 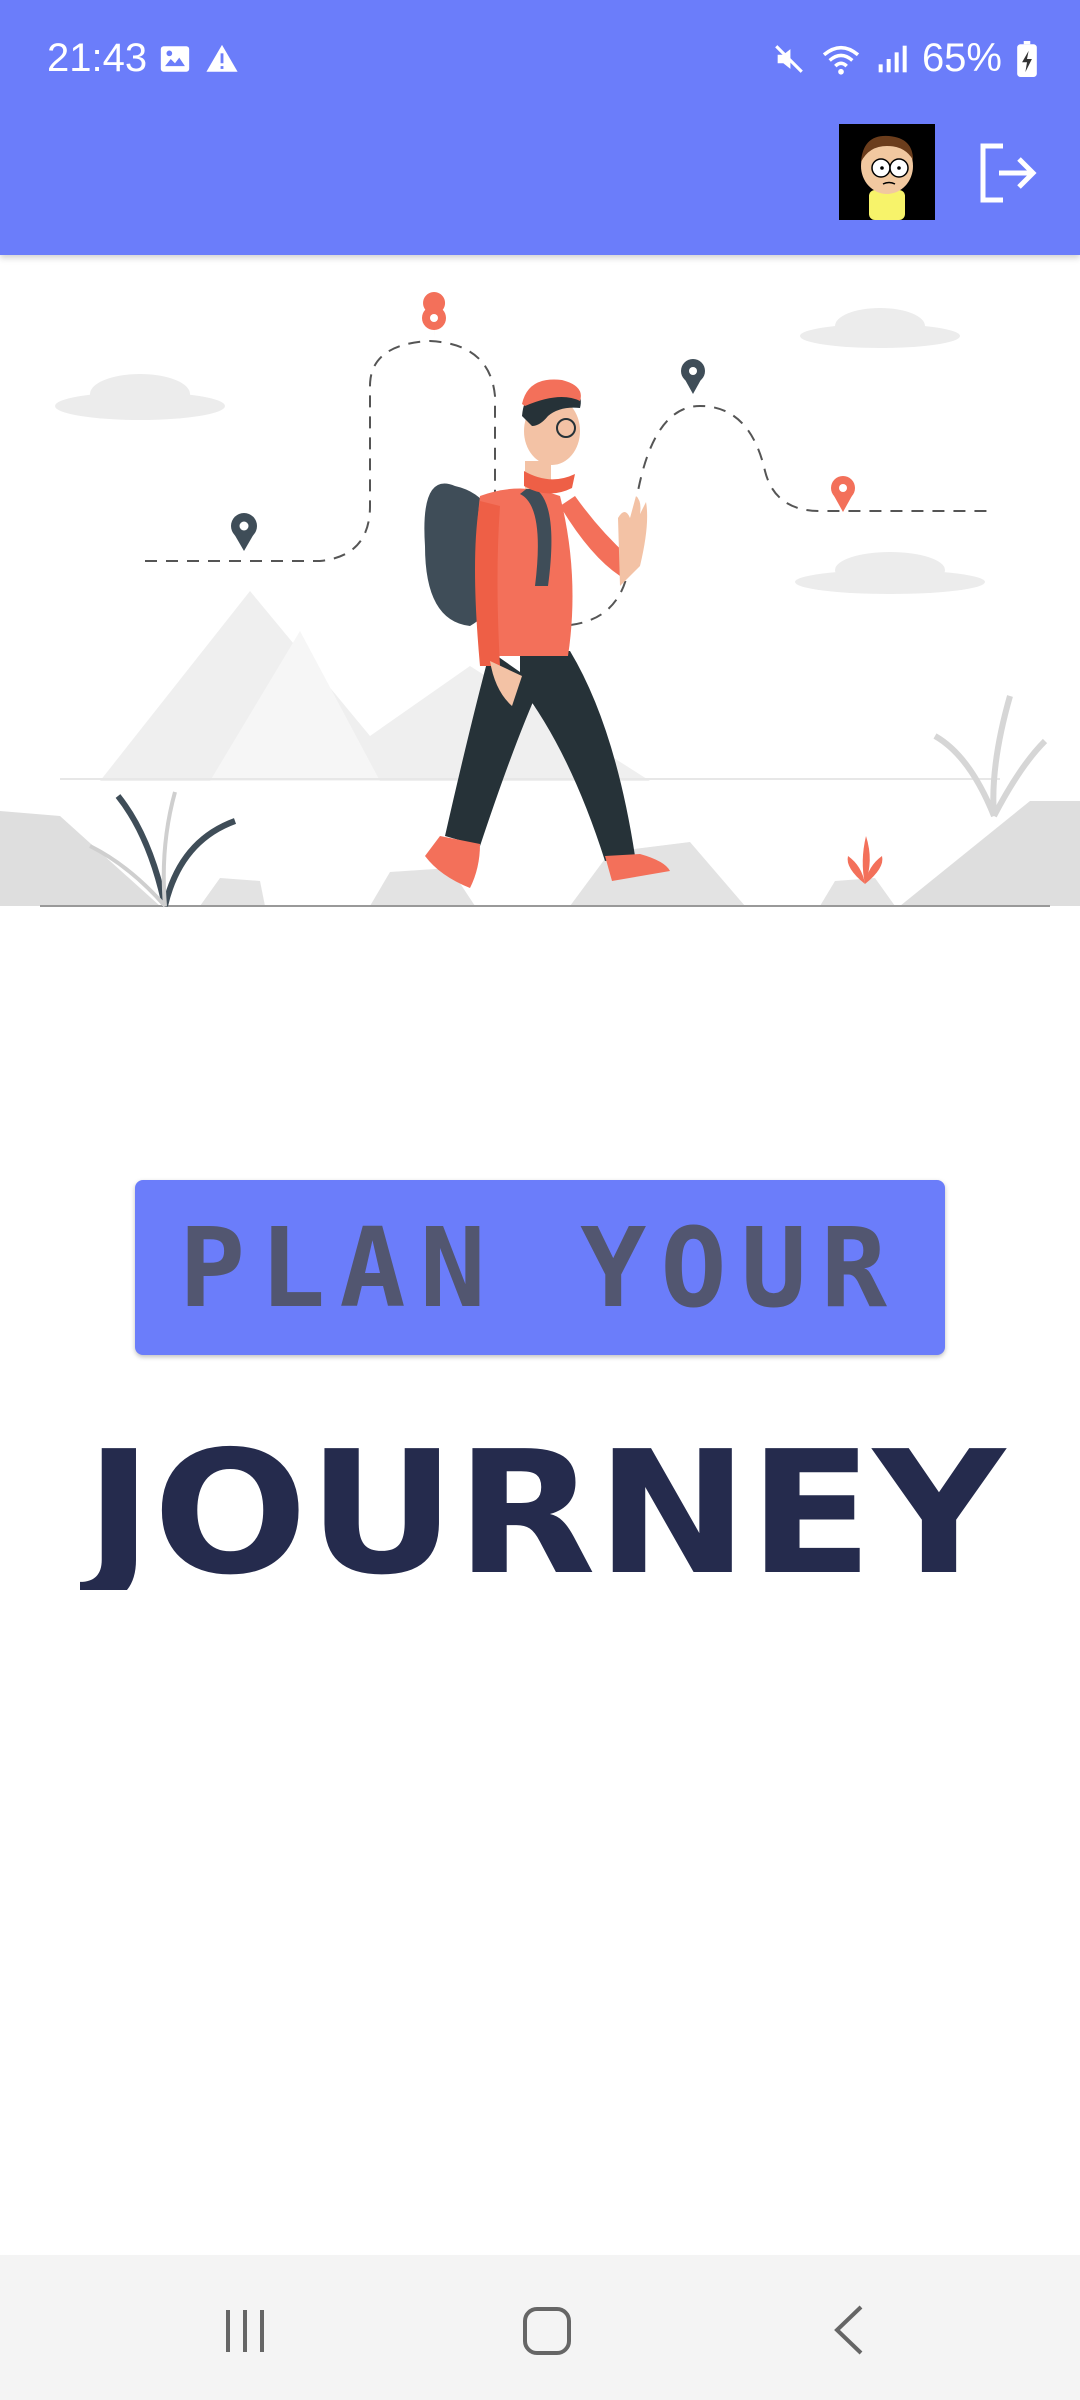 I want to click on status-bar: 21:43 65%, so click(x=540, y=55).